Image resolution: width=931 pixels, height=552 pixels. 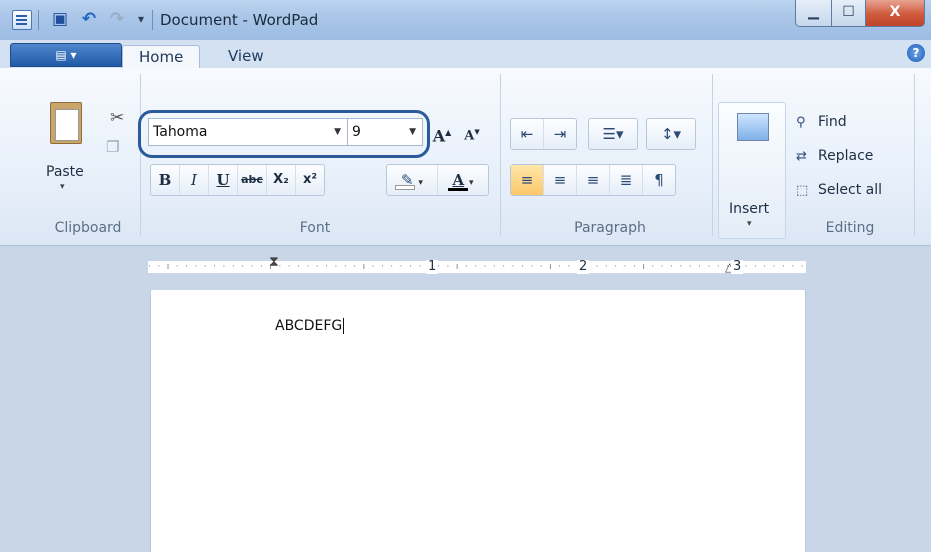 I want to click on select-all-button: ⬚ Select all, so click(x=839, y=190).